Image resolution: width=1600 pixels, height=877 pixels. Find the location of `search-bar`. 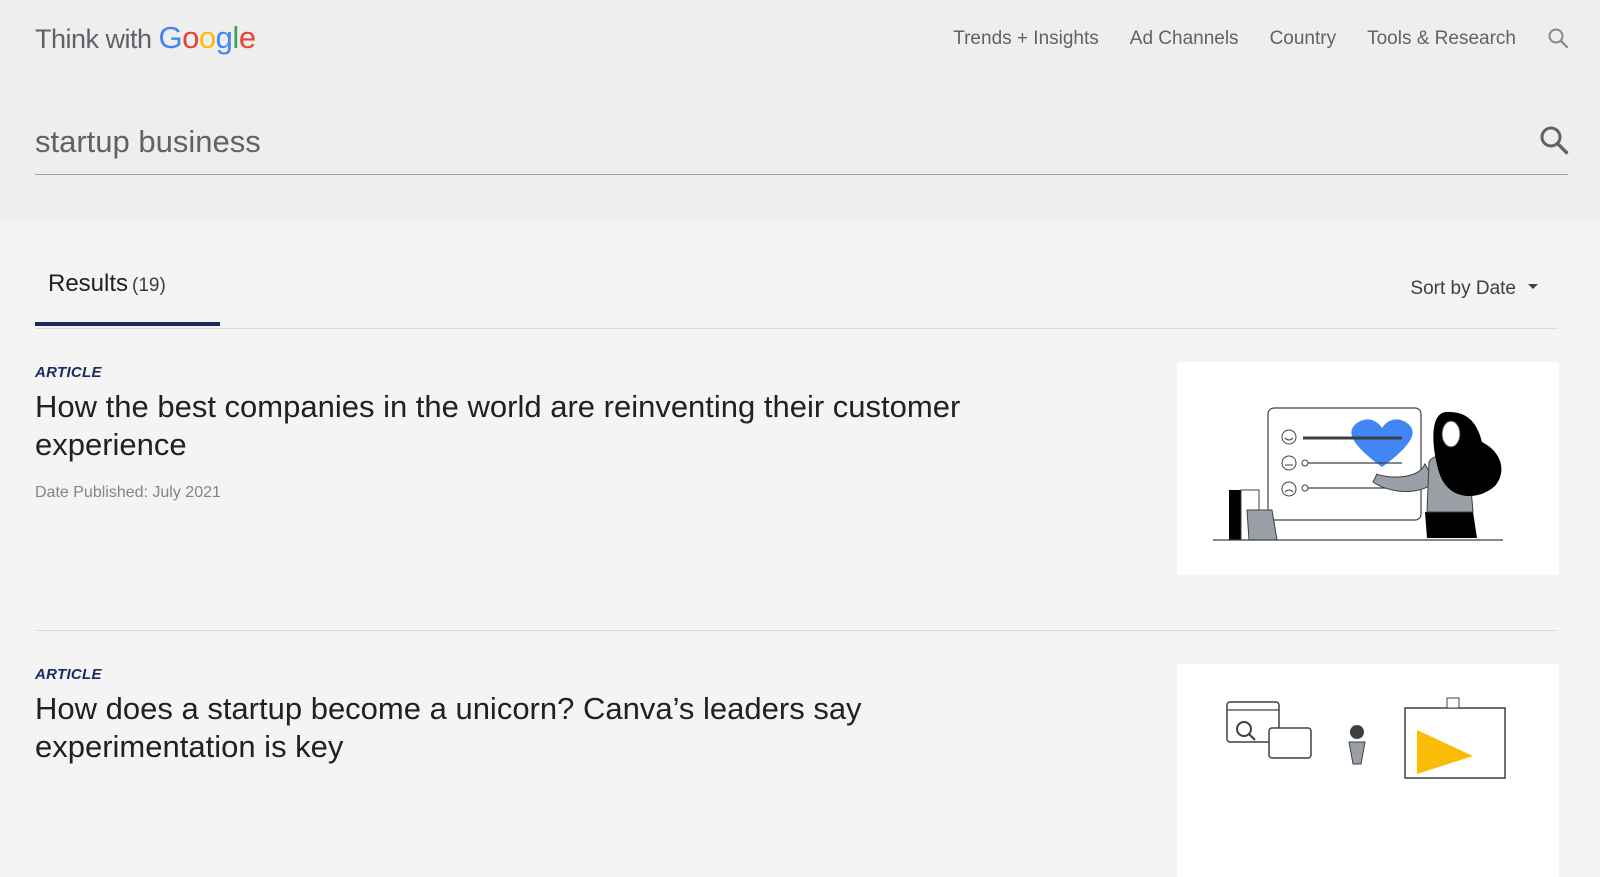

search-bar is located at coordinates (802, 143).